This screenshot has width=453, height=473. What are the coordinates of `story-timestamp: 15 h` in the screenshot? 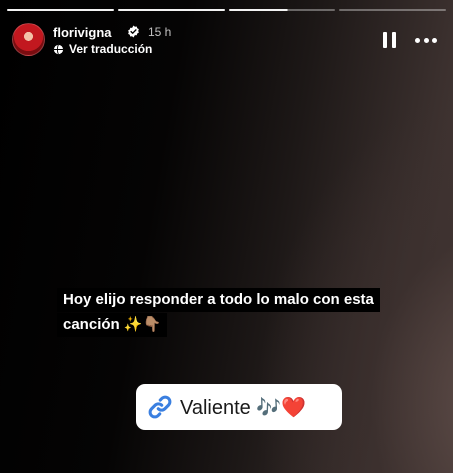 It's located at (160, 32).